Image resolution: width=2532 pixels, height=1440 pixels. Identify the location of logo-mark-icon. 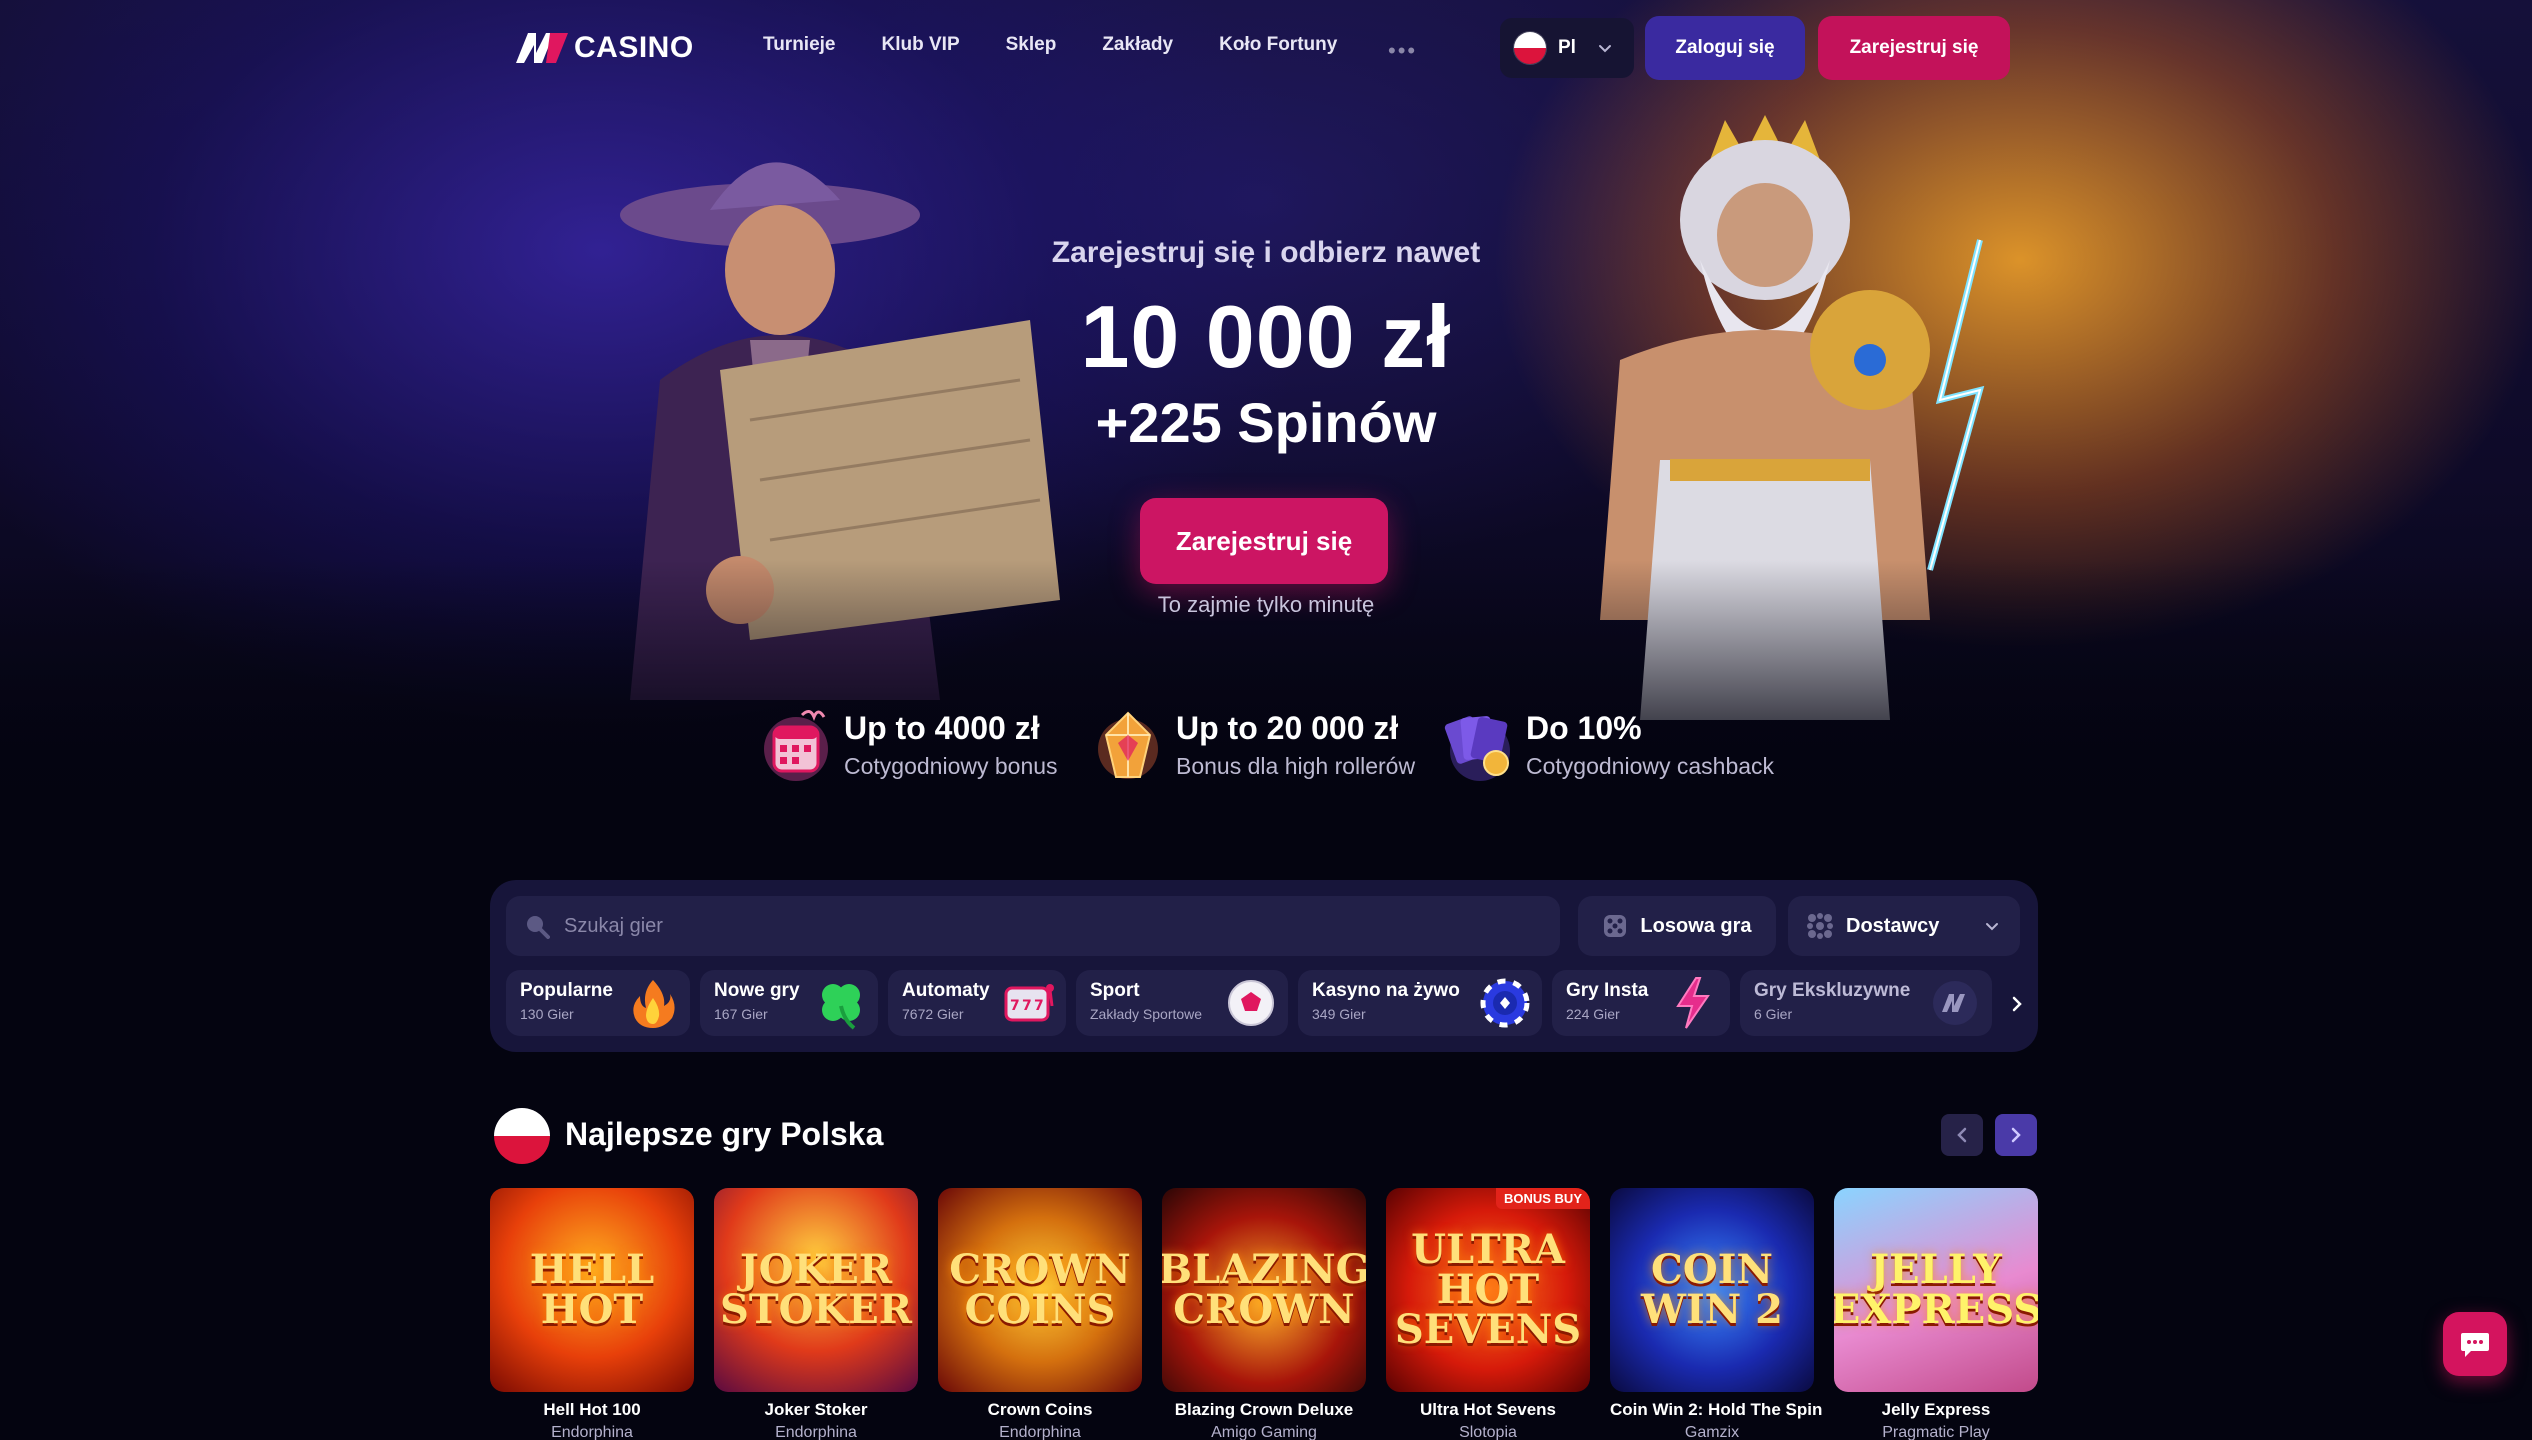
(542, 48).